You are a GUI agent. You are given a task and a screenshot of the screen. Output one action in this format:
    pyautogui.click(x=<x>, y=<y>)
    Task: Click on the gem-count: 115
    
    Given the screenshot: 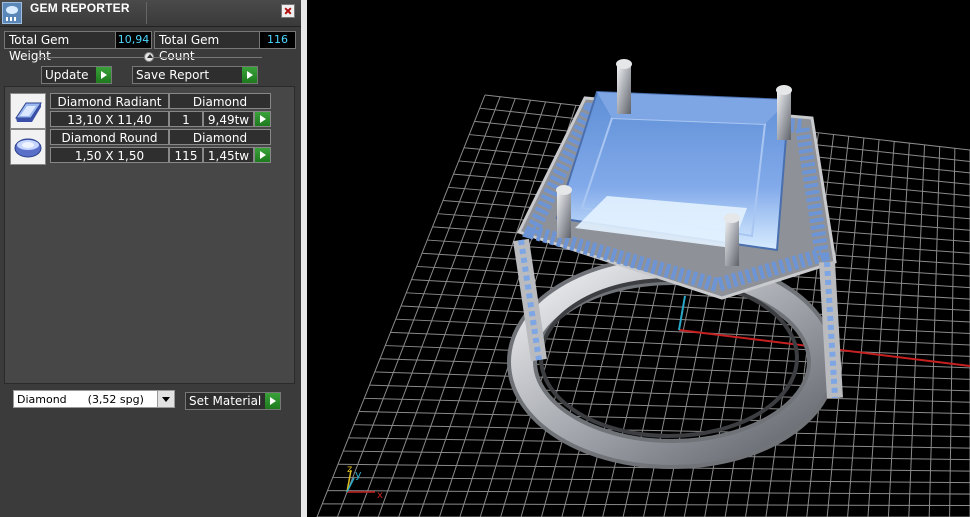 What is the action you would take?
    pyautogui.click(x=186, y=155)
    